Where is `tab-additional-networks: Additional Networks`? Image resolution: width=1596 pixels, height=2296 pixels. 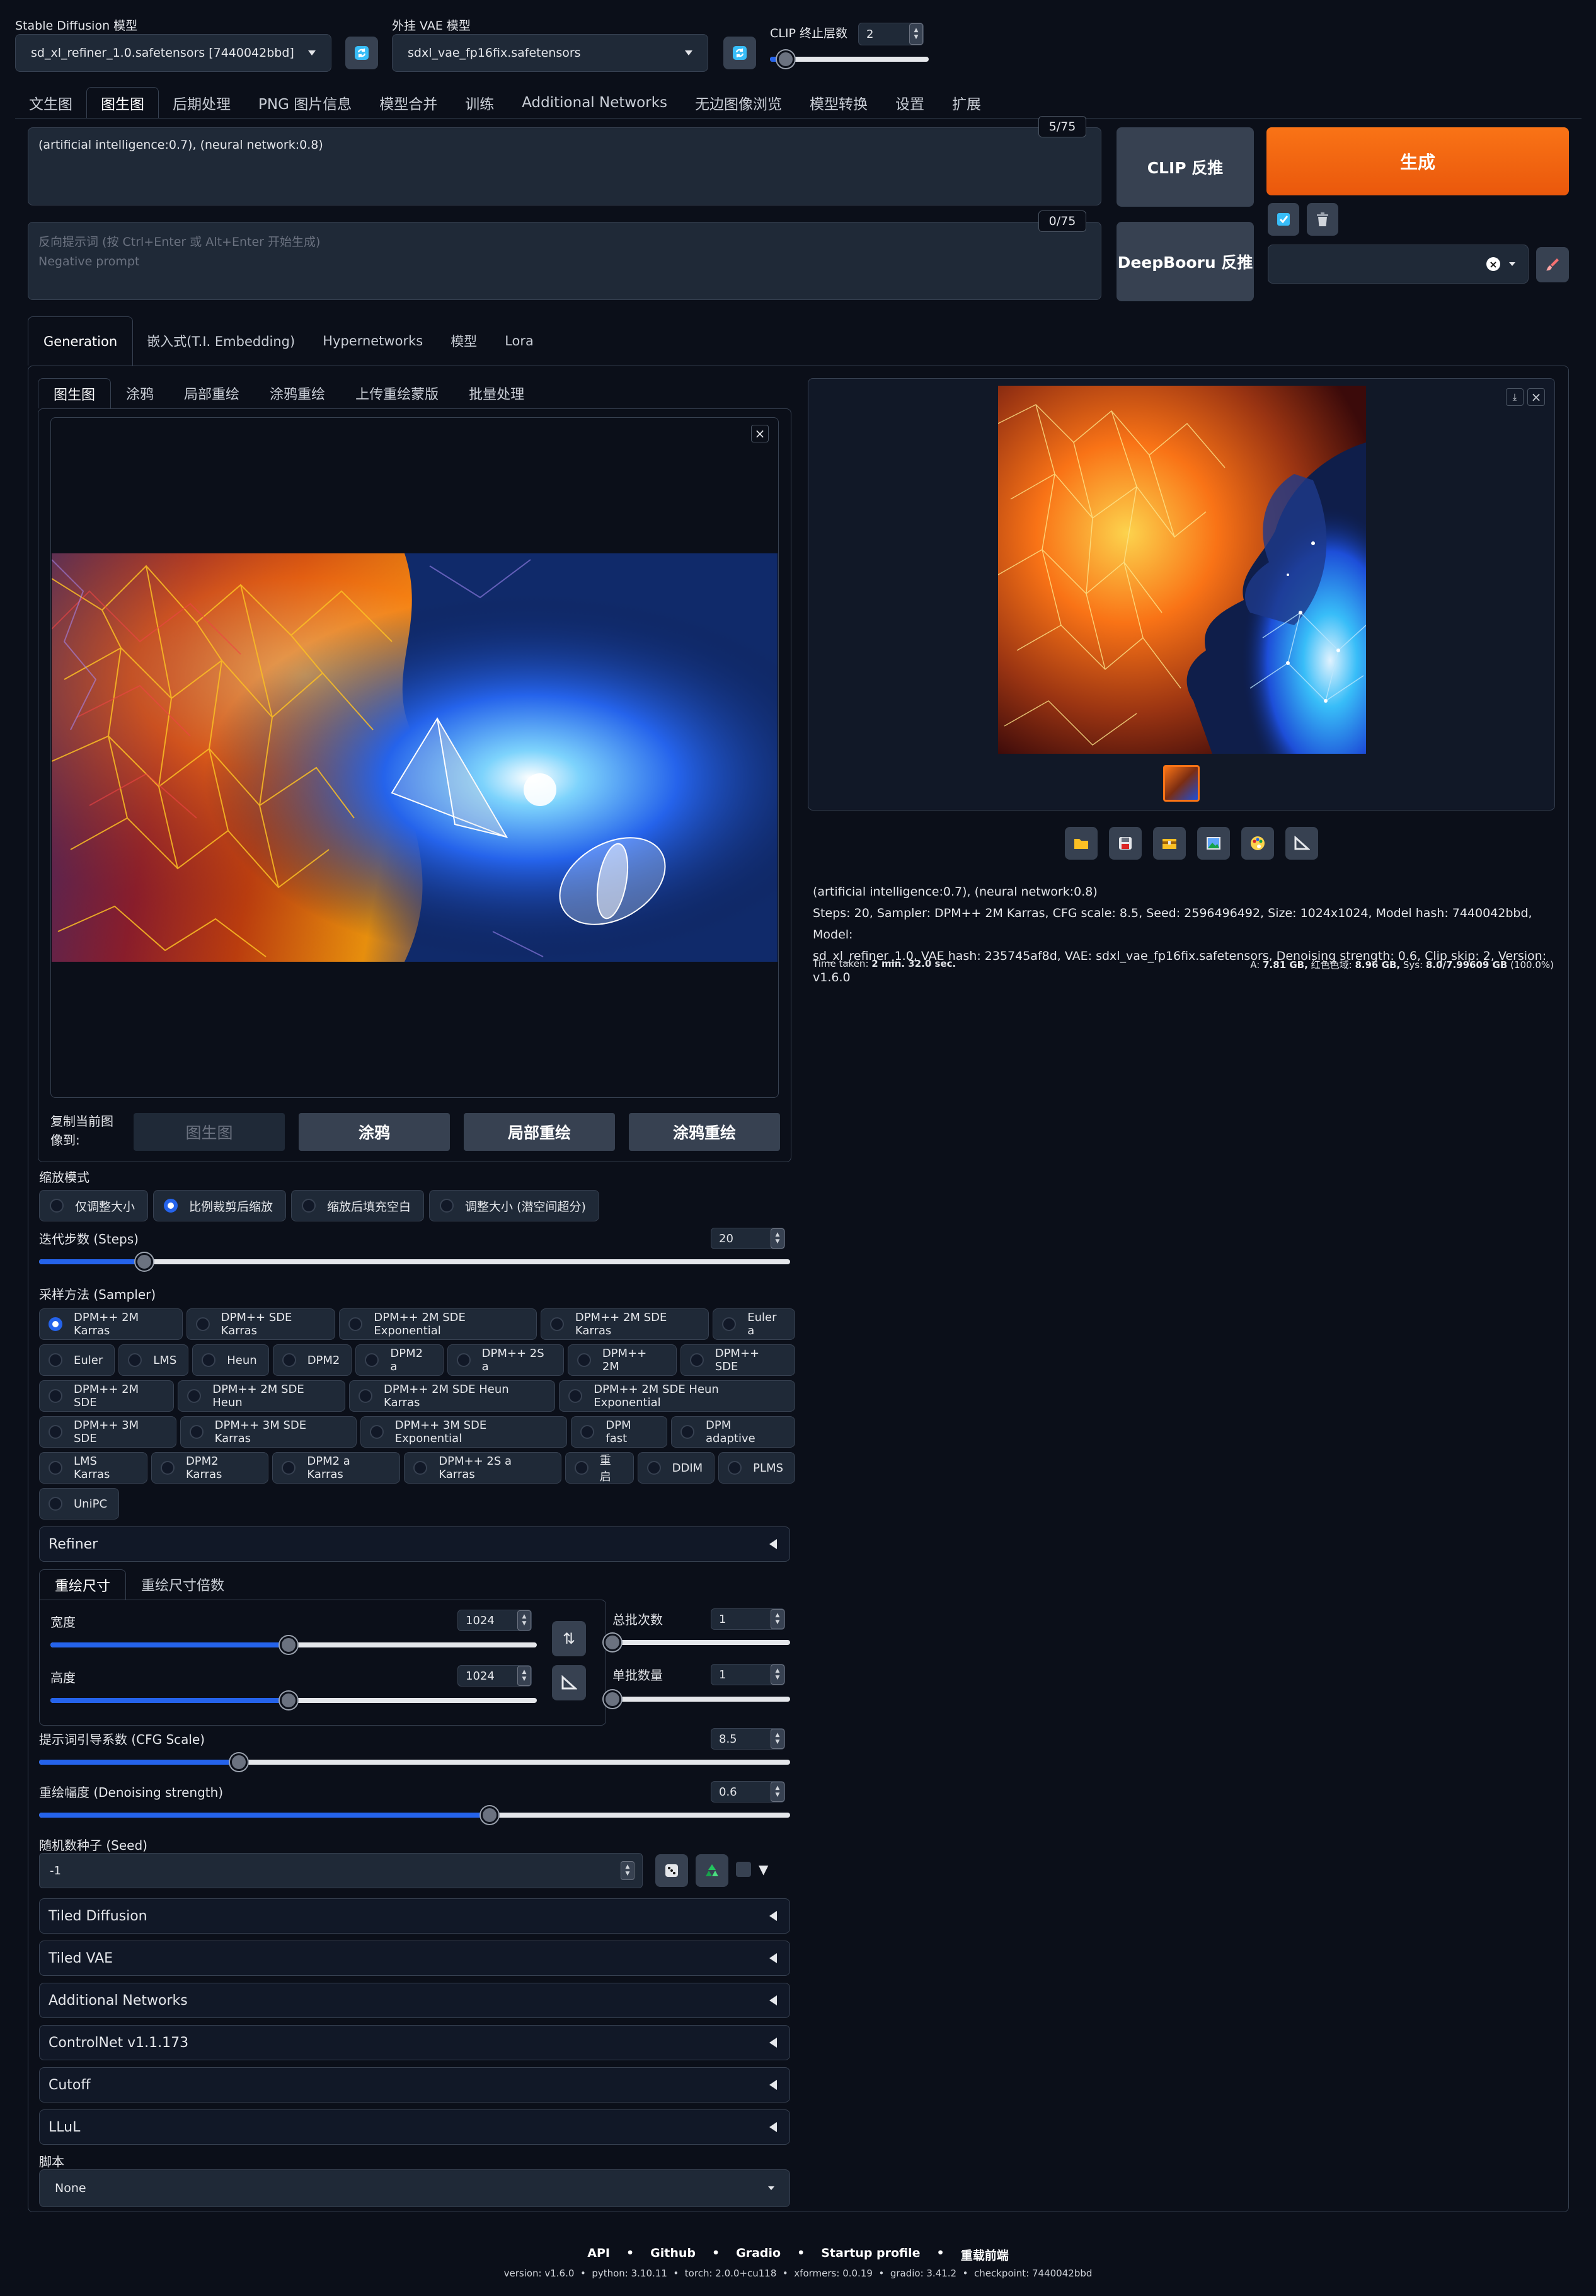 tab-additional-networks: Additional Networks is located at coordinates (594, 103).